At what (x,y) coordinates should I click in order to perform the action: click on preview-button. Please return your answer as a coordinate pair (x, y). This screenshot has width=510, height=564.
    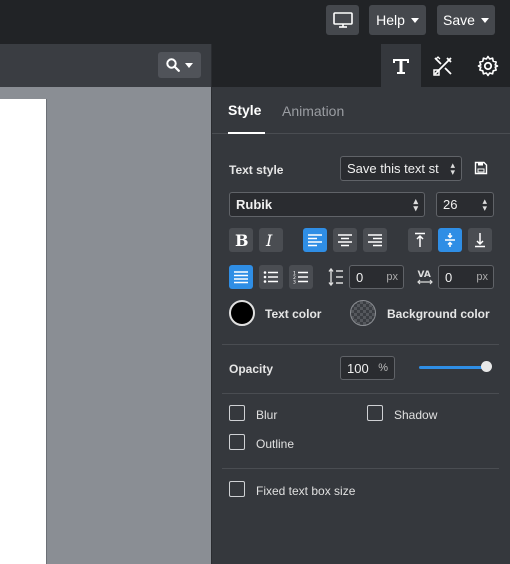
    Looking at the image, I should click on (342, 20).